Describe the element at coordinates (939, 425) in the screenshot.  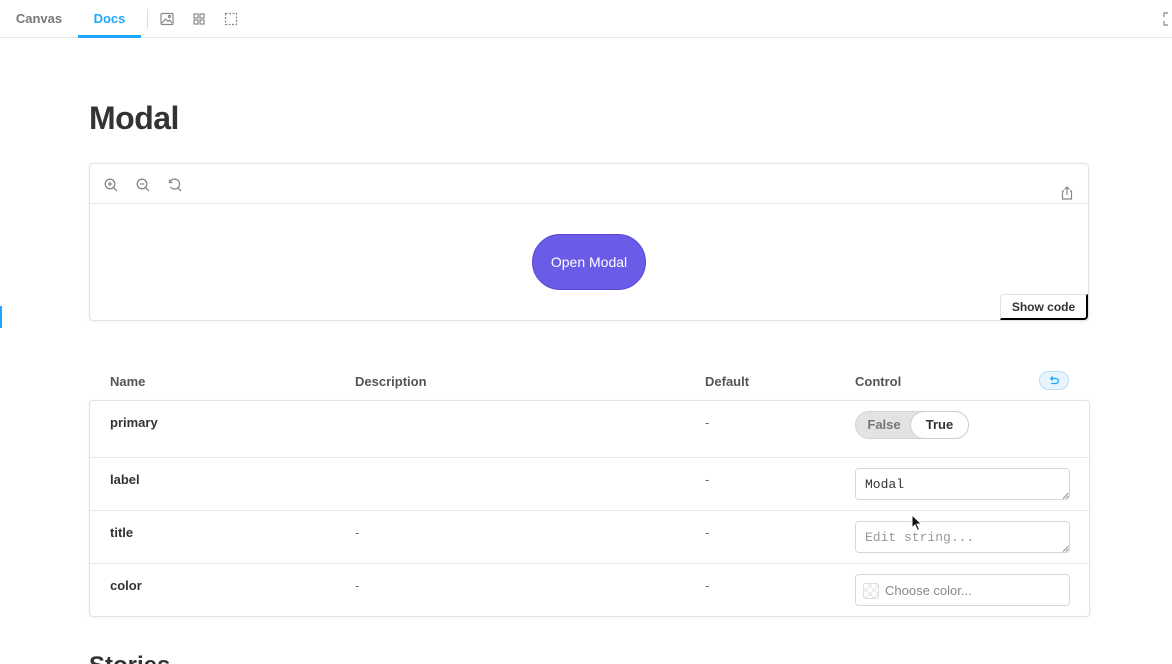
I see `toggle-true-option: True` at that location.